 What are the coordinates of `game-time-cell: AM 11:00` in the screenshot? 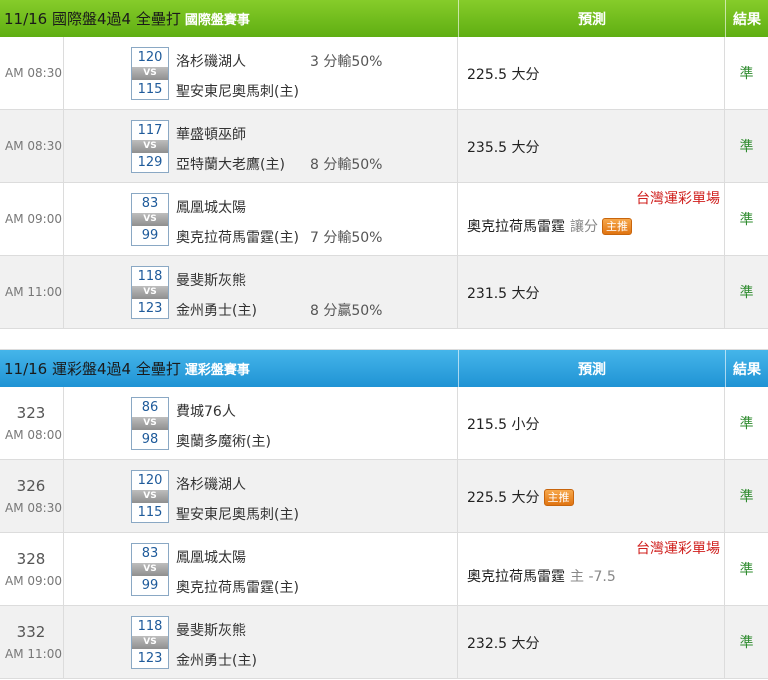 It's located at (32, 292).